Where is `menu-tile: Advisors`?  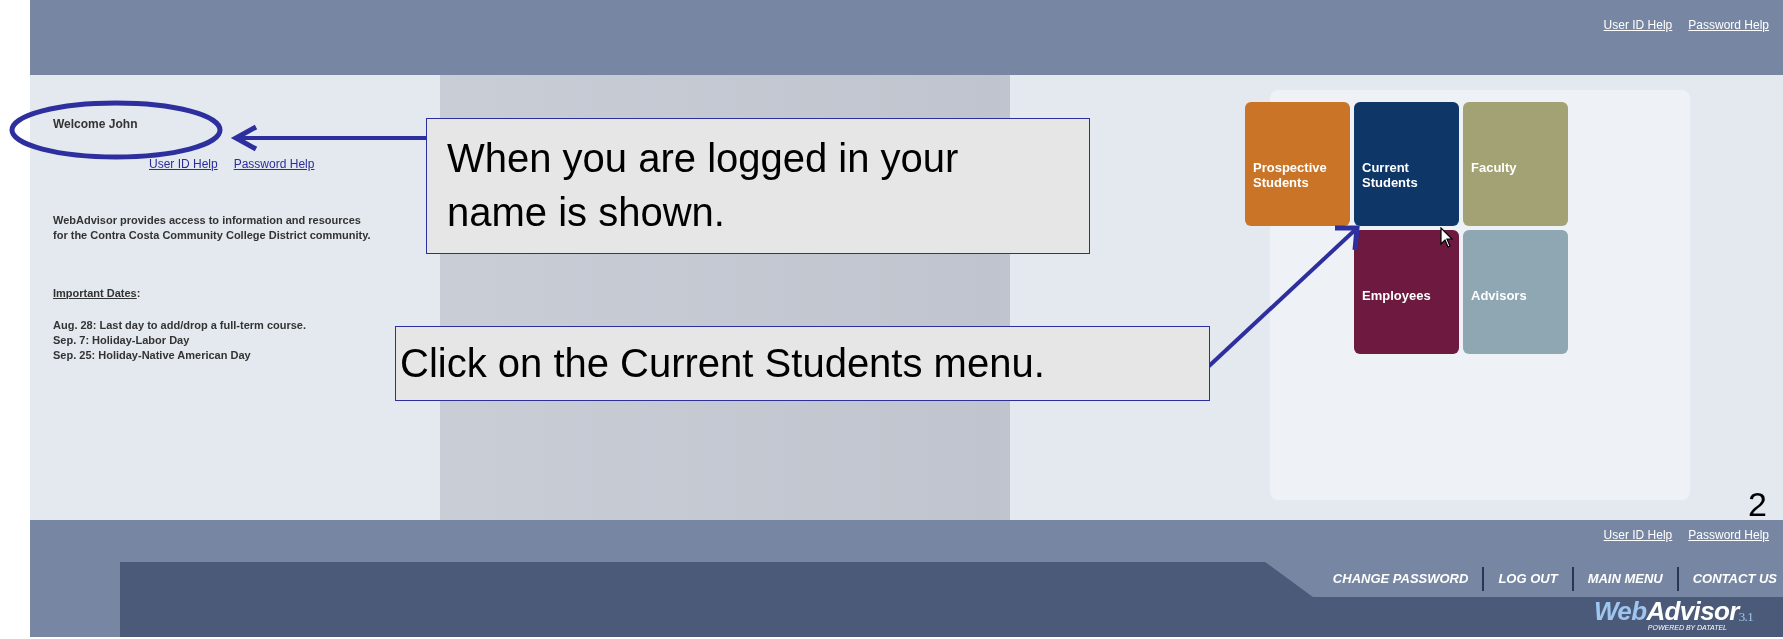 menu-tile: Advisors is located at coordinates (1515, 292).